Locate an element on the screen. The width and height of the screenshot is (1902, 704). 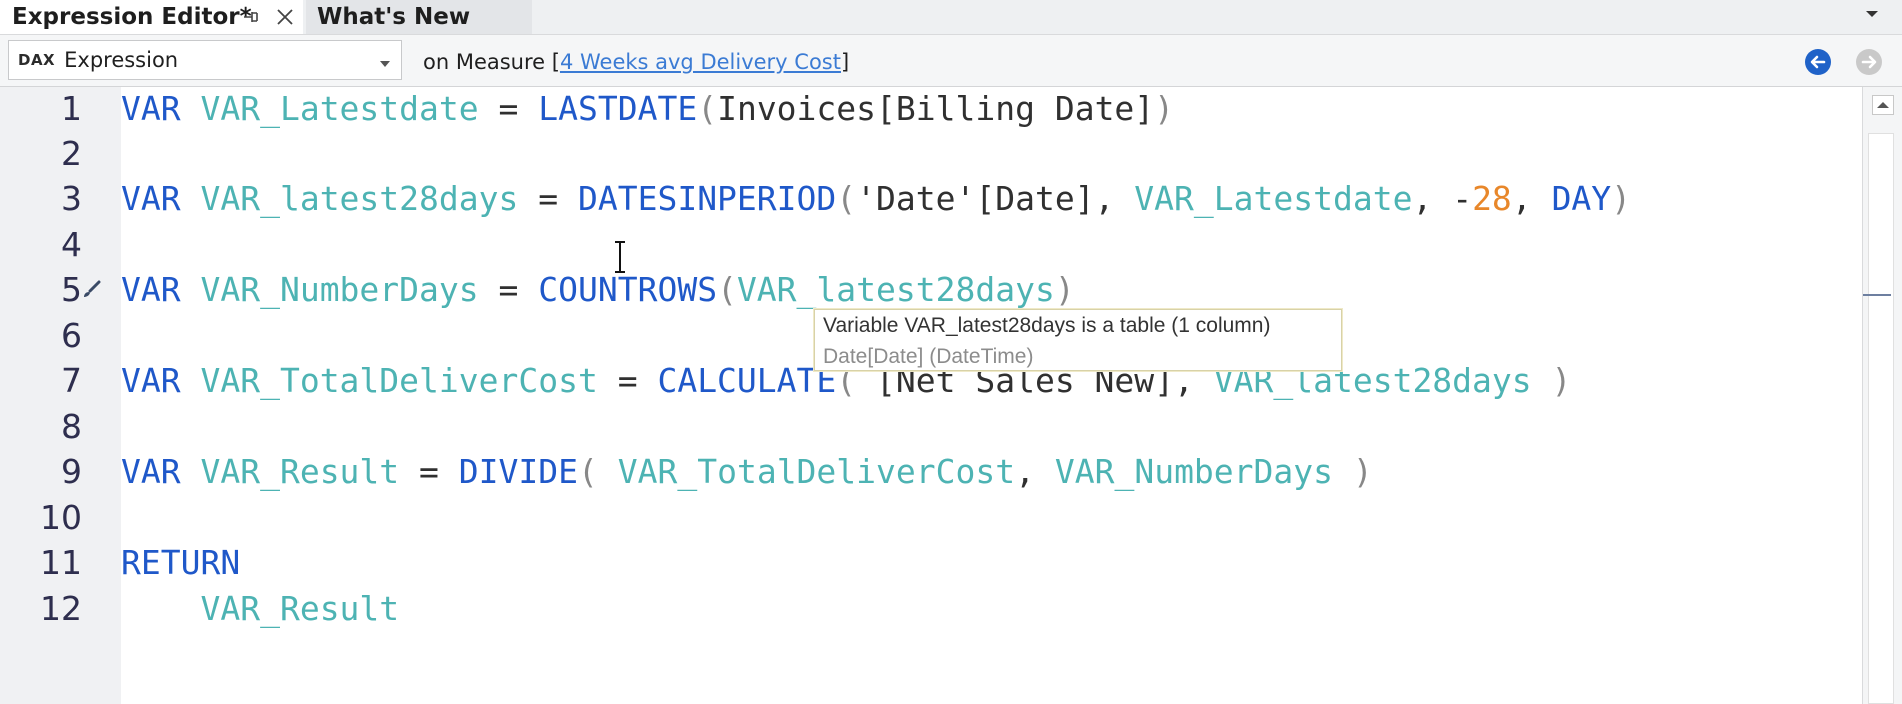
keyword: RETURN is located at coordinates (181, 562).